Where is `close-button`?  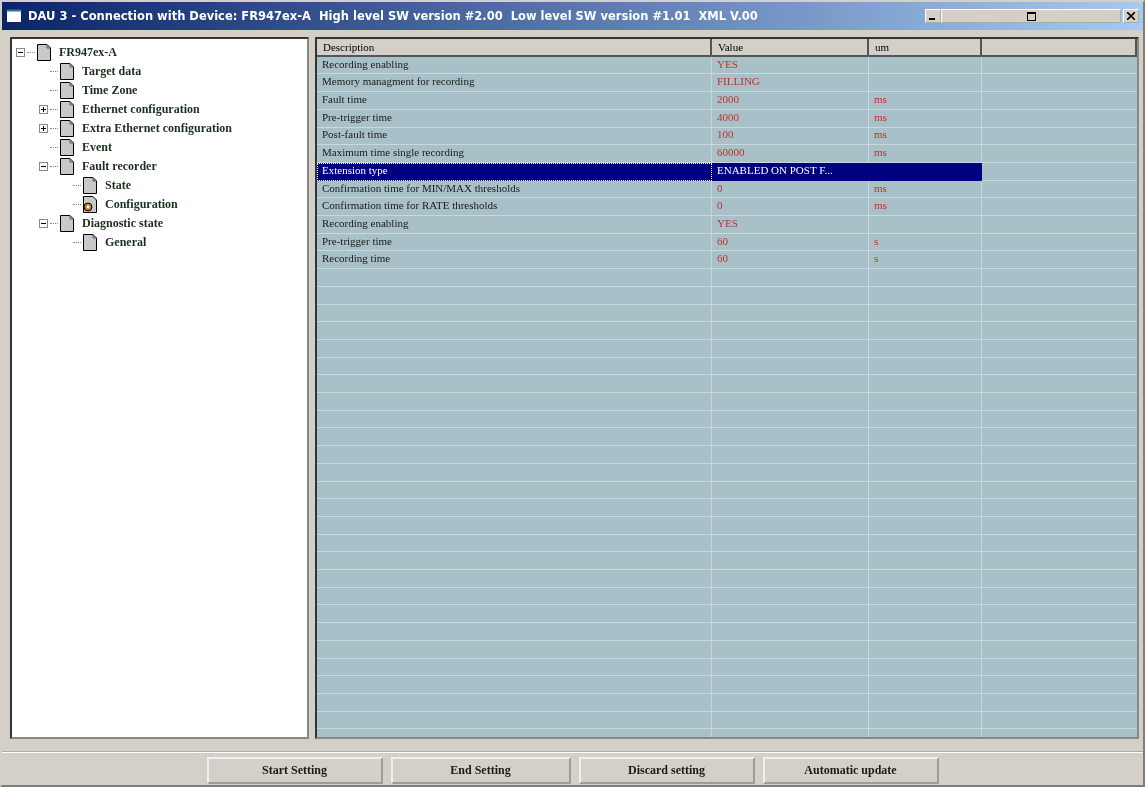 close-button is located at coordinates (1131, 16).